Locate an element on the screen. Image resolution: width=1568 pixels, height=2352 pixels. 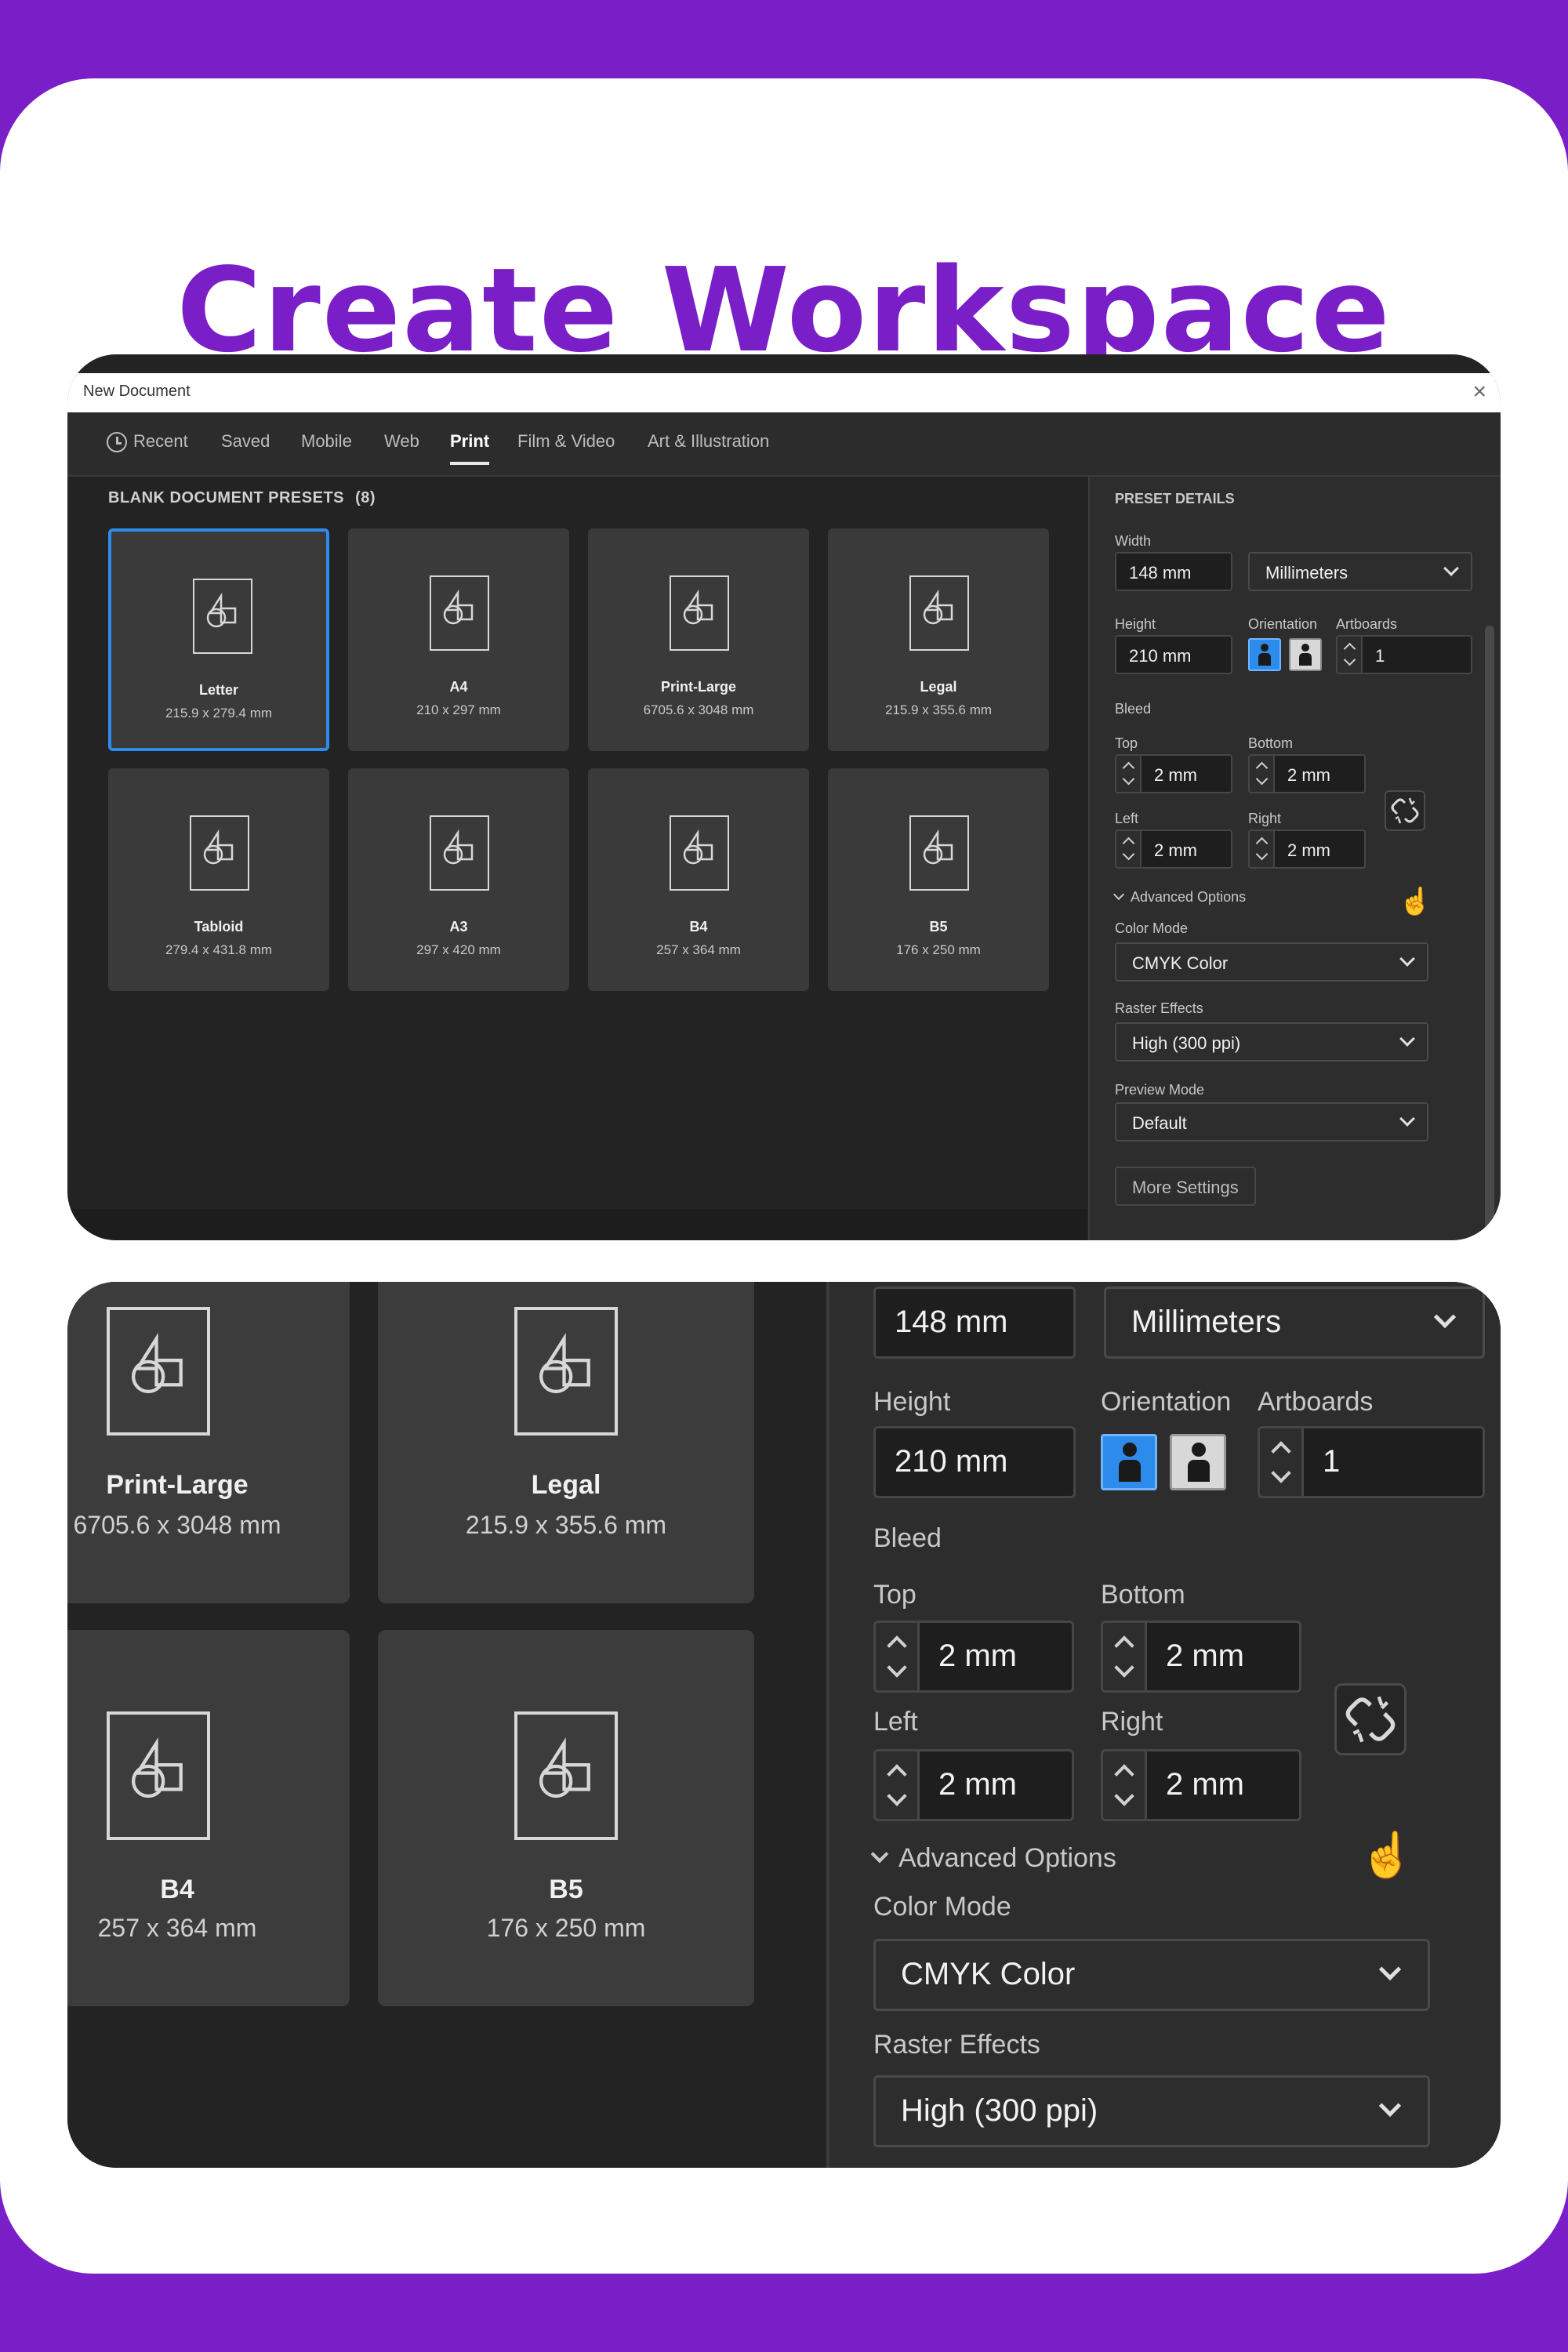
bleed-top-label: Top is located at coordinates (895, 1595).